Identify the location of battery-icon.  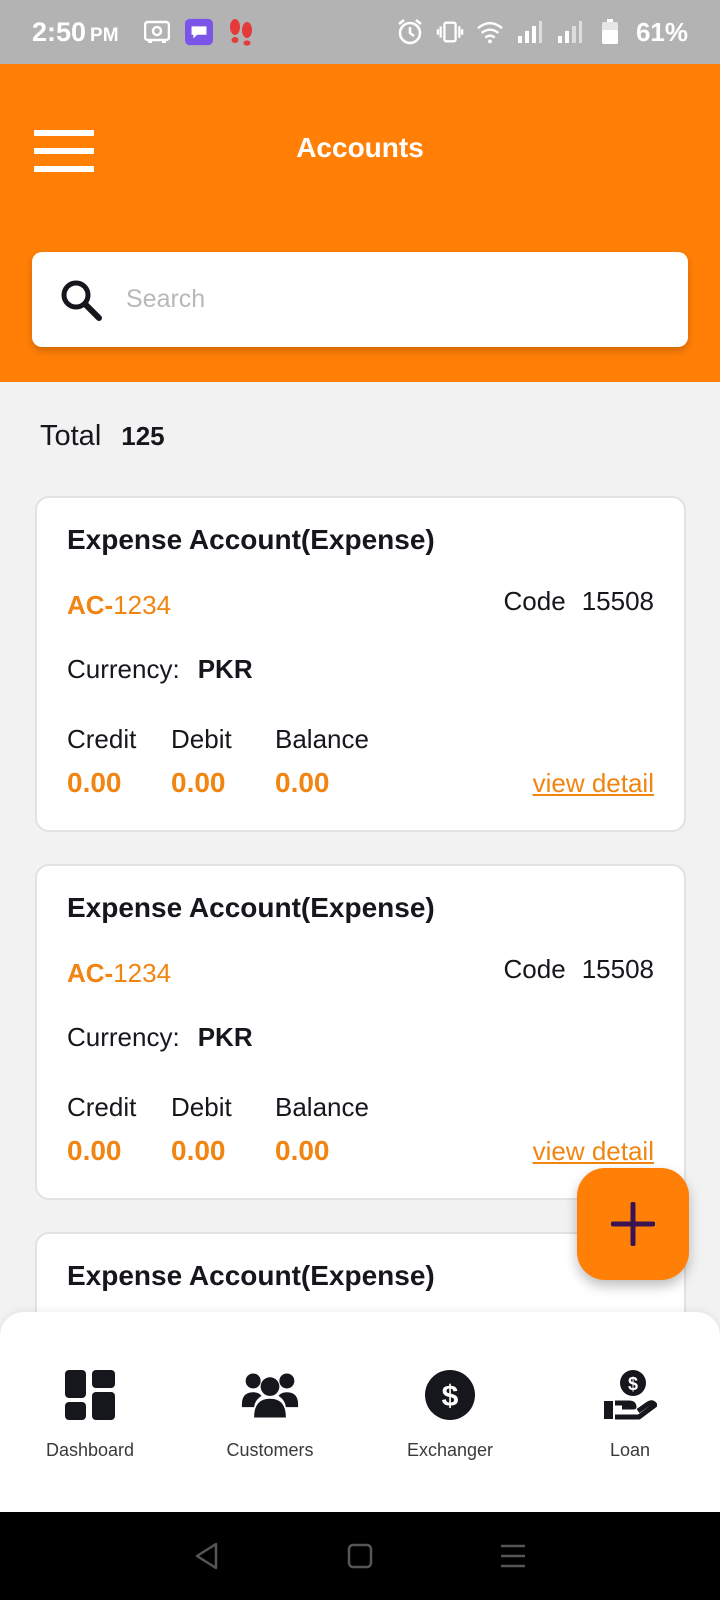
(610, 32).